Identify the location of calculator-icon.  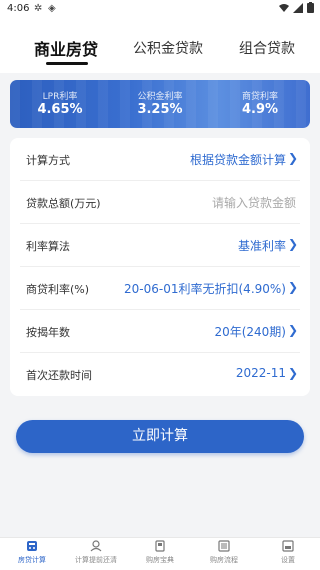
(32, 546).